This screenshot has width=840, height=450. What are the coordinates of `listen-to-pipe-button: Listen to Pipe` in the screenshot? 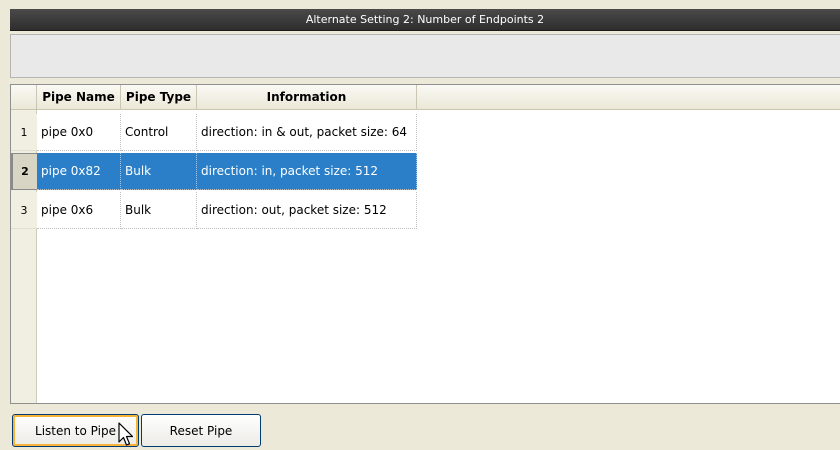 It's located at (75, 430).